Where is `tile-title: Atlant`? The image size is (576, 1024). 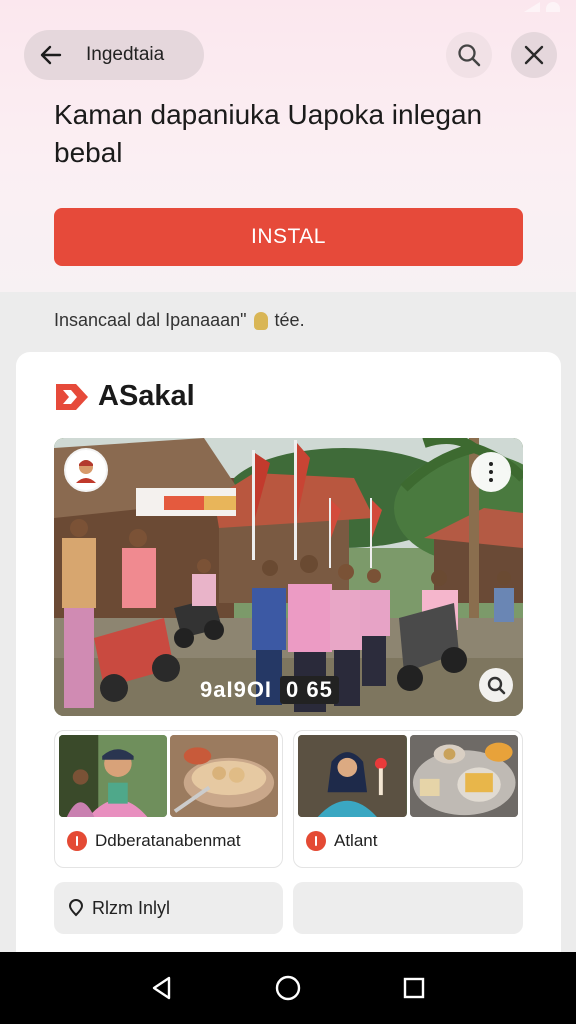
tile-title: Atlant is located at coordinates (356, 840).